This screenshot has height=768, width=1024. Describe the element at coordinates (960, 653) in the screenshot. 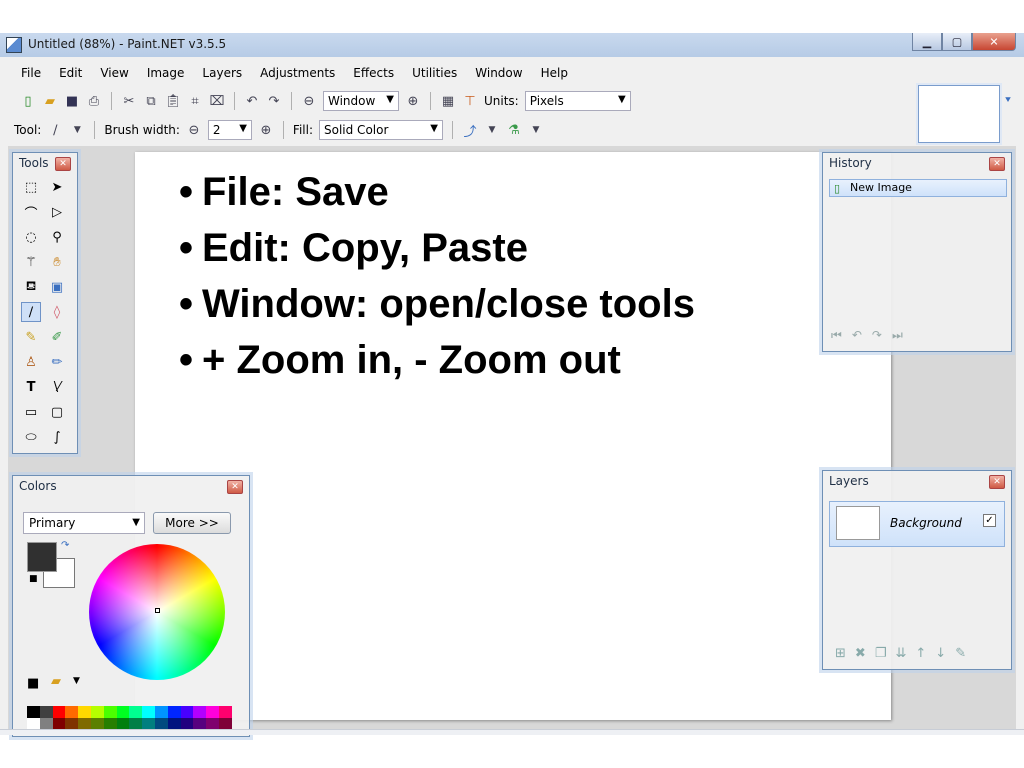

I see `layer-properties-icon: ✎` at that location.